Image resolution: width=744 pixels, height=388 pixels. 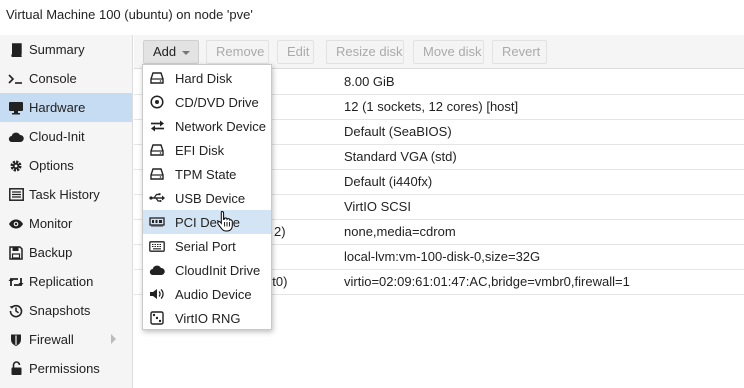 I want to click on gear-icon, so click(x=16, y=166).